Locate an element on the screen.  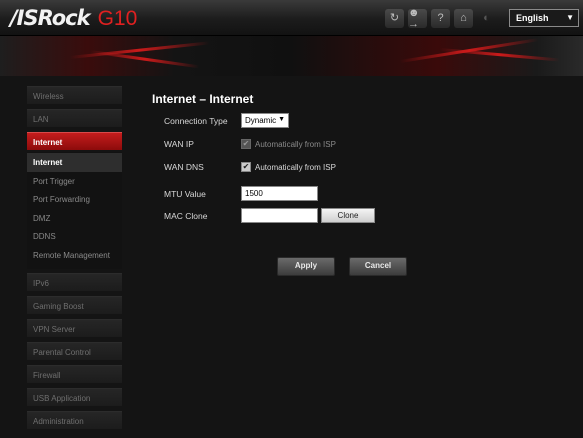
clone-button: Clone is located at coordinates (348, 215).